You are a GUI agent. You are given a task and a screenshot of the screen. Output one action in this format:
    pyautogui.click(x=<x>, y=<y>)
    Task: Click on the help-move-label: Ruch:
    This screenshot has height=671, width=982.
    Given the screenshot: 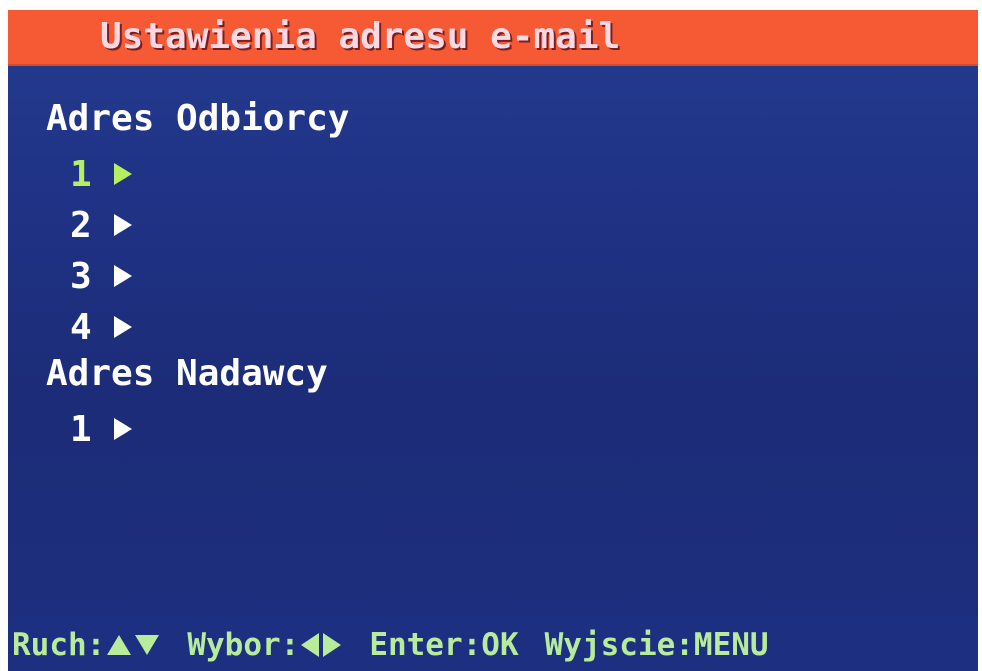 What is the action you would take?
    pyautogui.click(x=59, y=644)
    